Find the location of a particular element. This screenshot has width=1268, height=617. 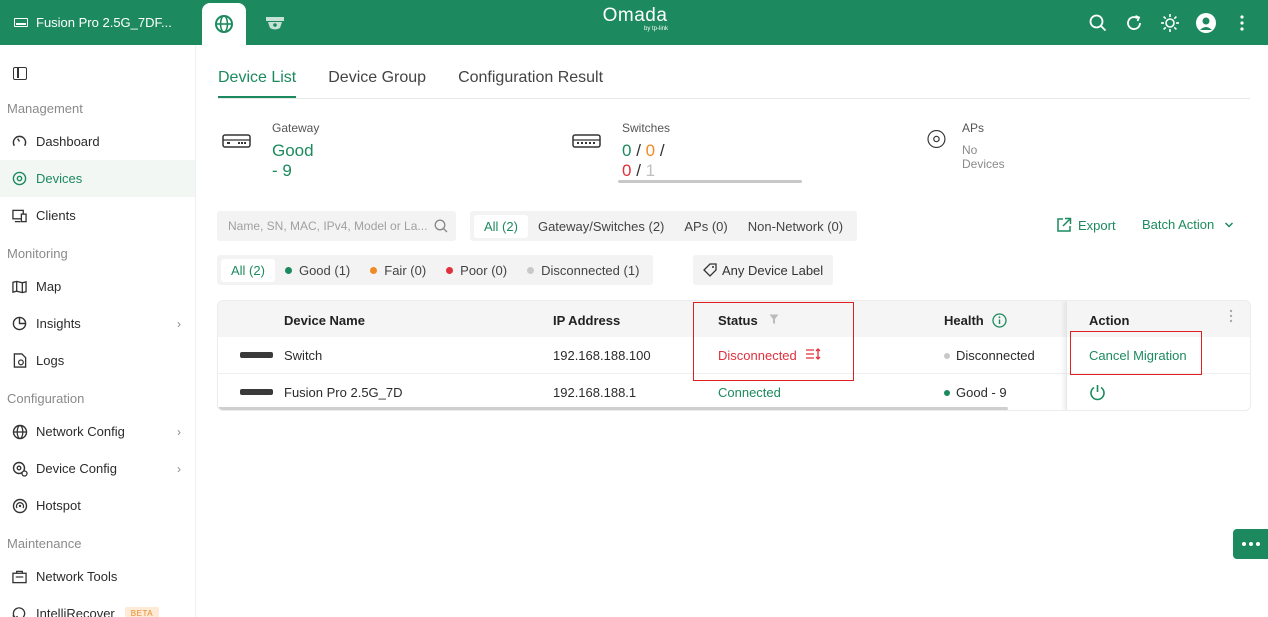

sidebar-item-intellirecover: IntelliRecover BETA is located at coordinates (97, 606).